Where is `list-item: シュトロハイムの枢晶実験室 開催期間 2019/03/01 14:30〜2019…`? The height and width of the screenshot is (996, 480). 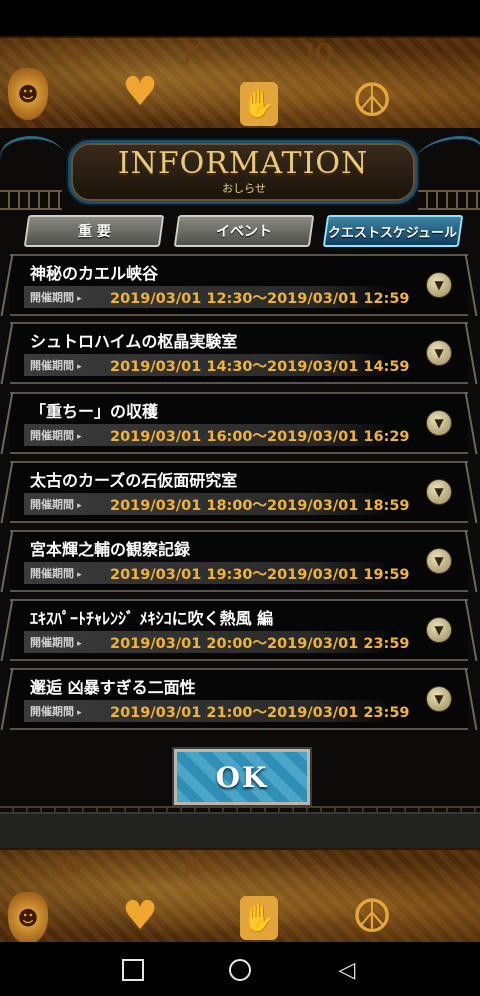 list-item: シュトロハイムの枢晶実験室 開催期間 2019/03/01 14:30〜2019… is located at coordinates (239, 353).